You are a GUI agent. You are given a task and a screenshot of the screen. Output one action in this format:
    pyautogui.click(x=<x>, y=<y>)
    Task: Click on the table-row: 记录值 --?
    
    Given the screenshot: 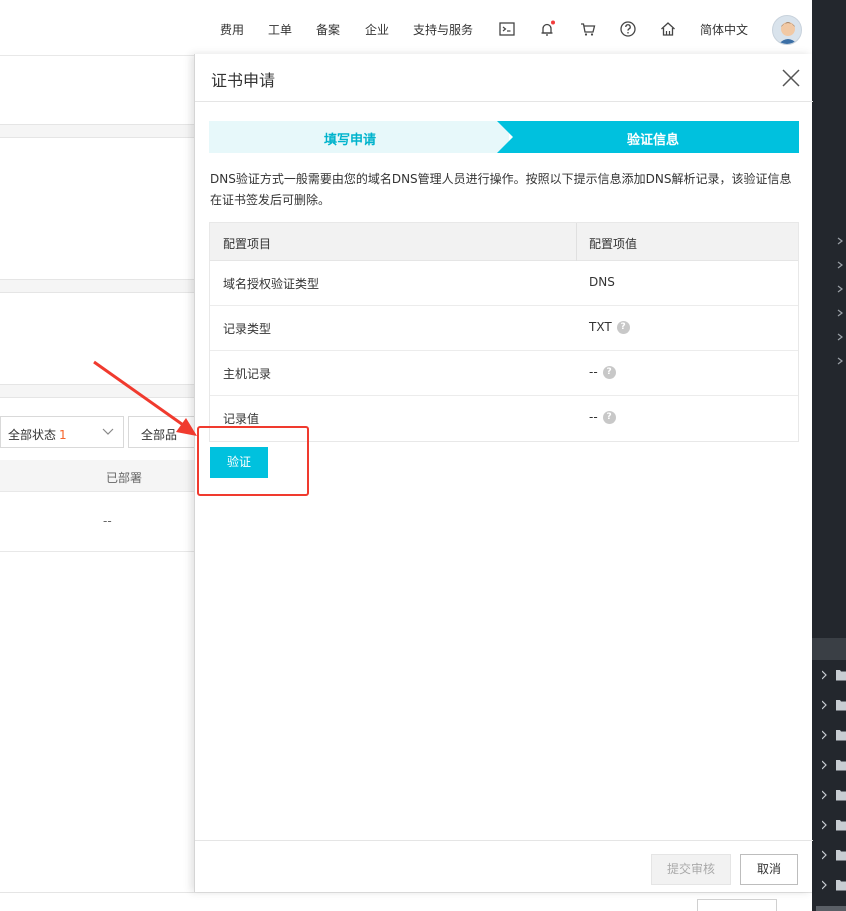 What is the action you would take?
    pyautogui.click(x=504, y=418)
    